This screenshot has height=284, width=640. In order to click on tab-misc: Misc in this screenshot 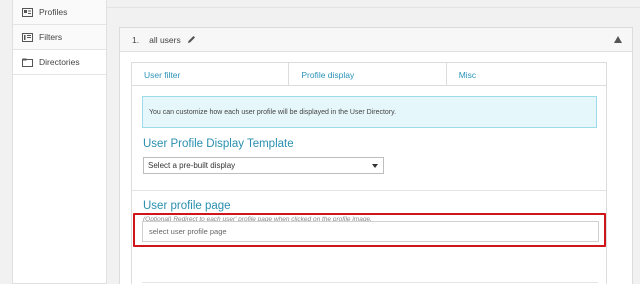, I will do `click(526, 75)`.